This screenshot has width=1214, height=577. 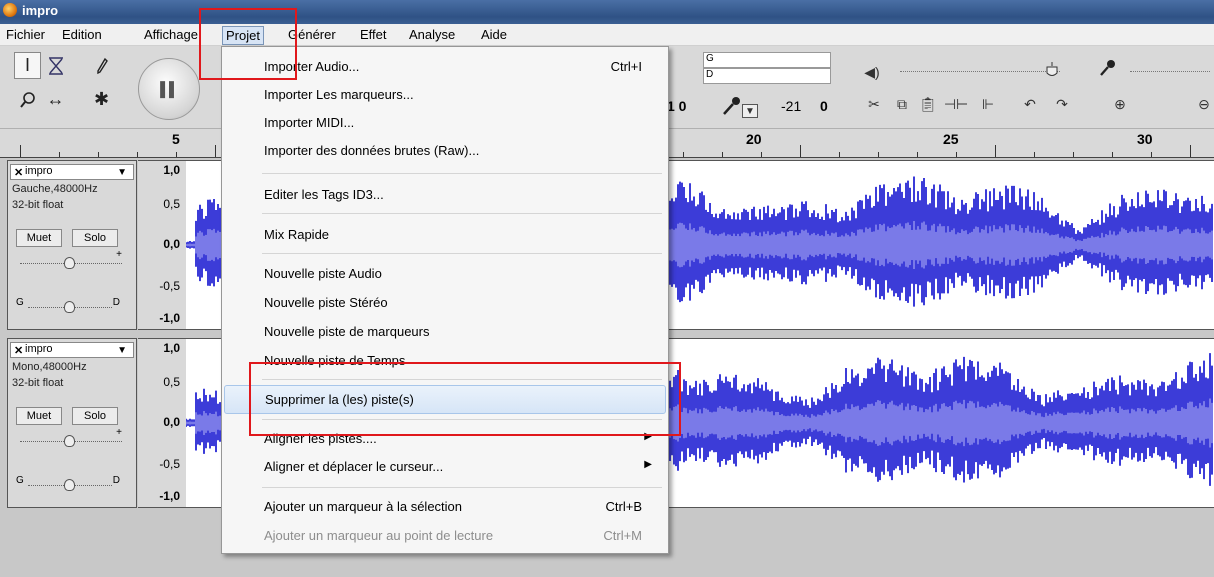 What do you see at coordinates (445, 439) in the screenshot?
I see `menu-item-align-tracks: Aligner les pistes.... ▶` at bounding box center [445, 439].